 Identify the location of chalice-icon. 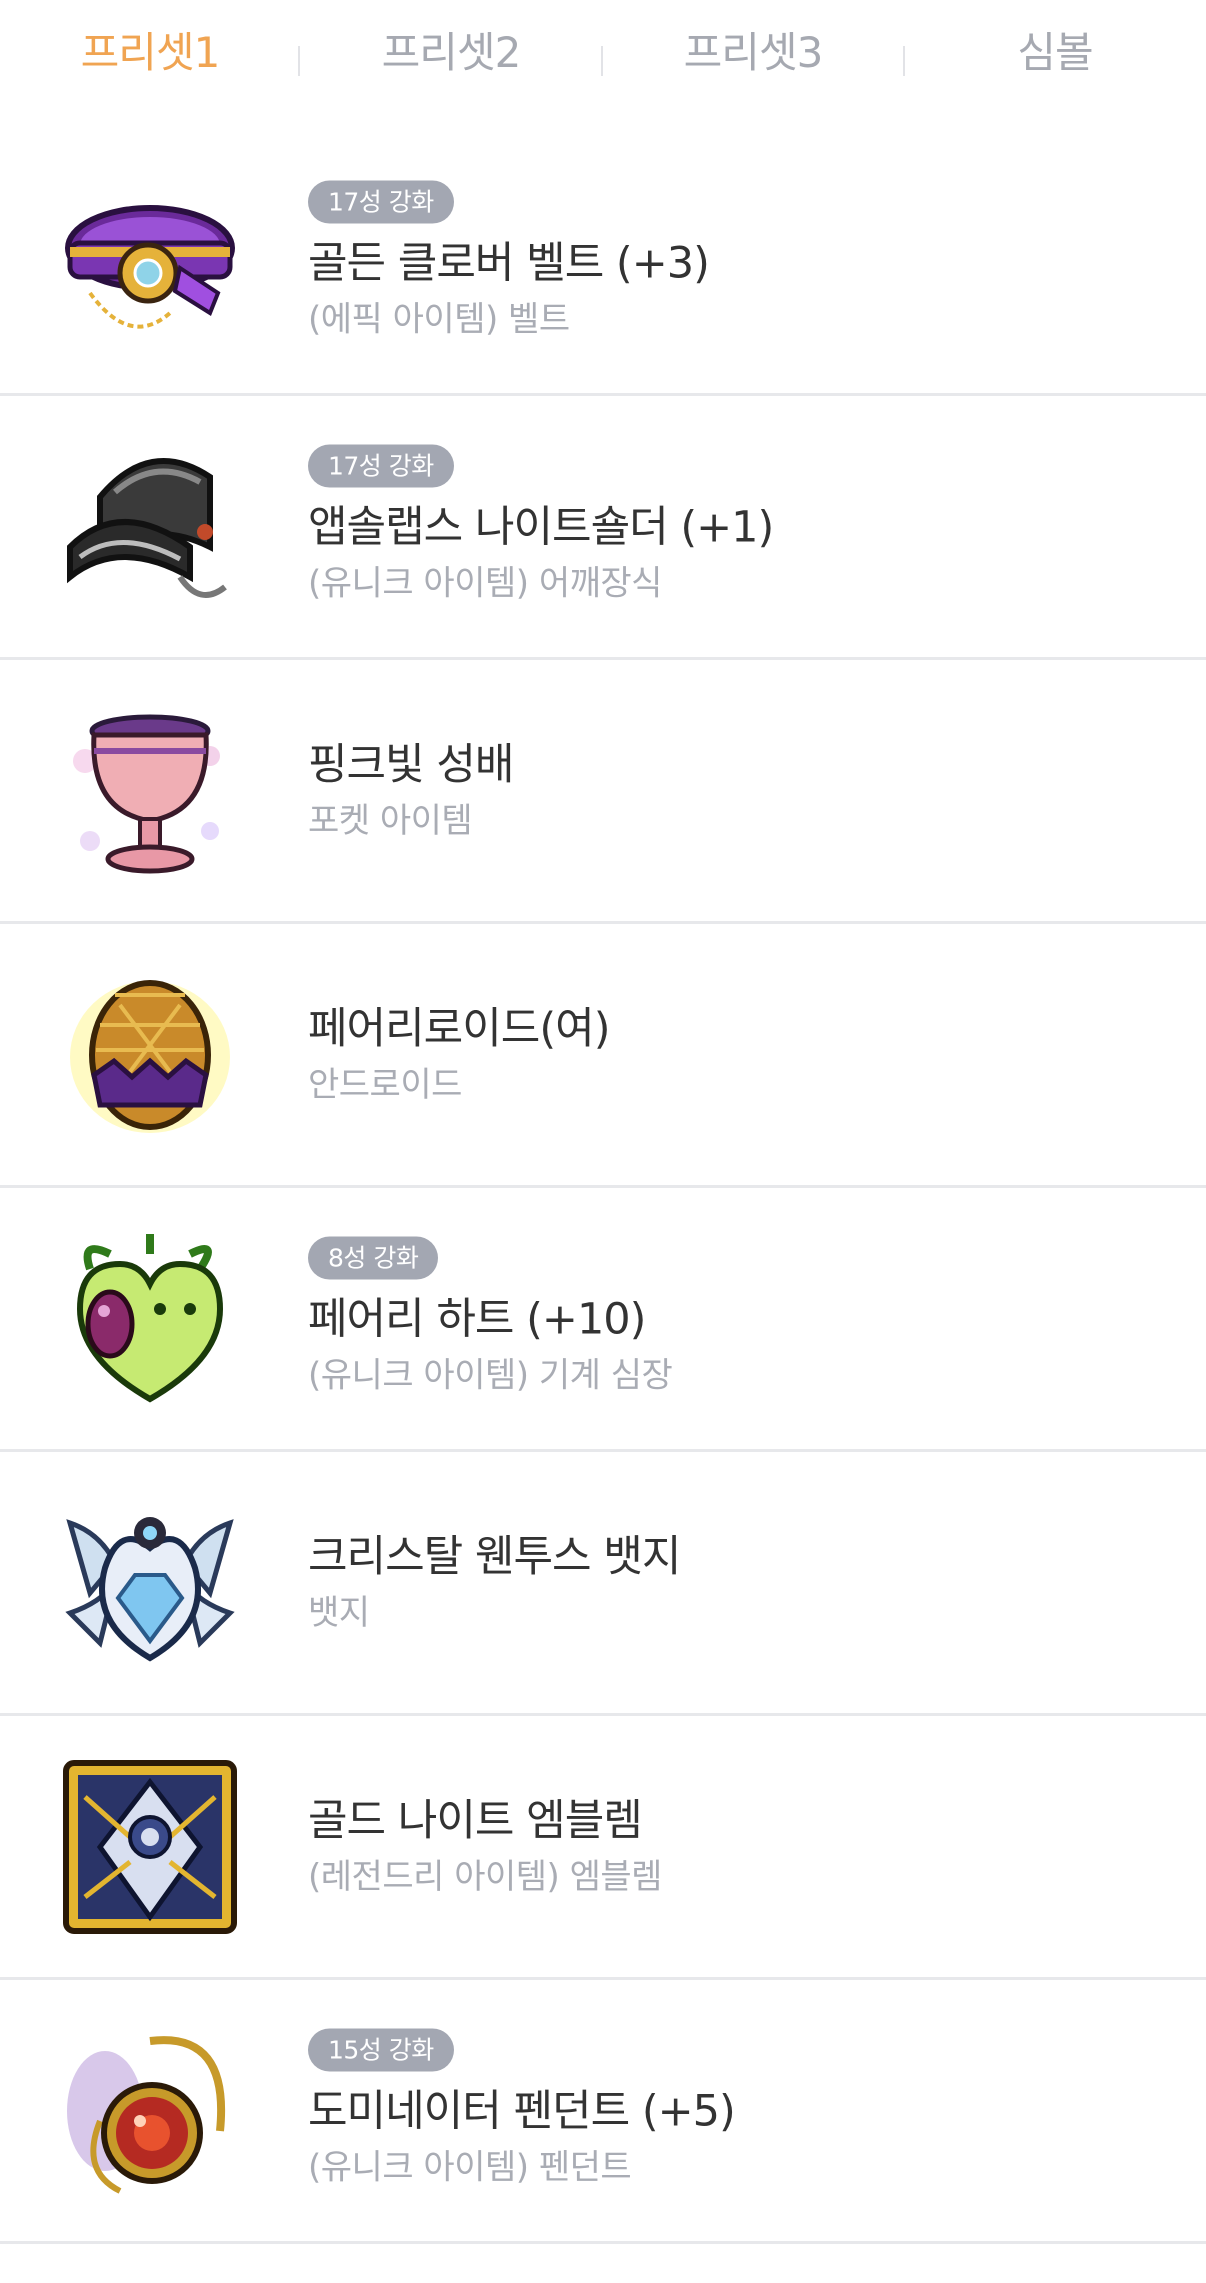
(150, 791).